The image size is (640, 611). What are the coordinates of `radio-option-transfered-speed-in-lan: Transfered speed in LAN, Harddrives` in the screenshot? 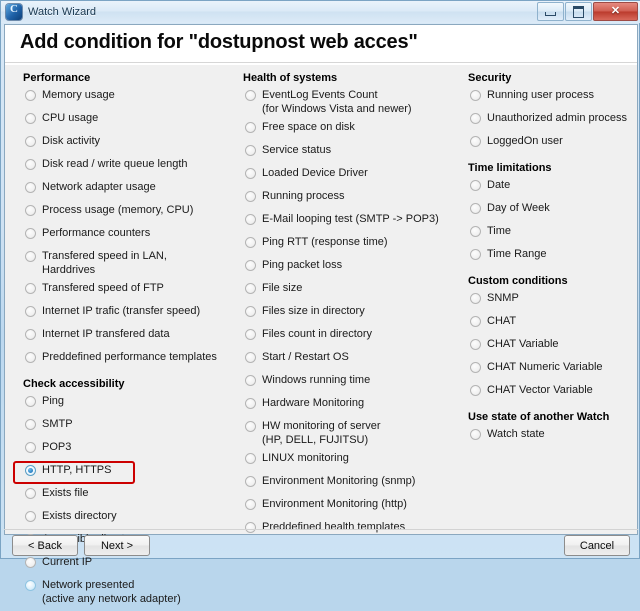 It's located at (130, 263).